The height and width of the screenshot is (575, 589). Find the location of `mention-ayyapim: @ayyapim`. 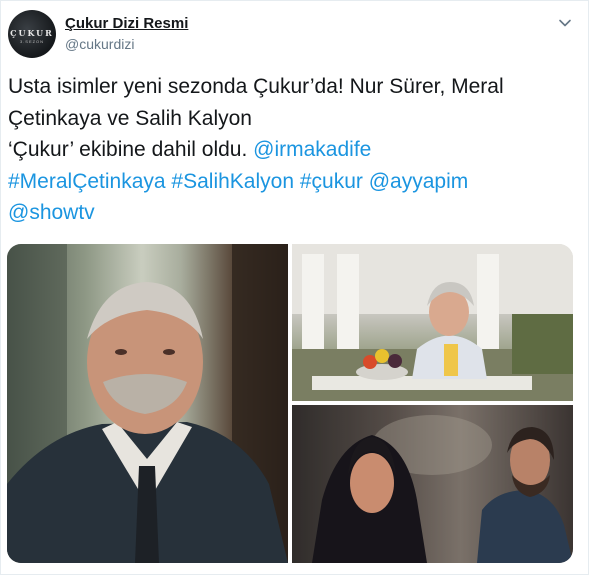

mention-ayyapim: @ayyapim is located at coordinates (419, 181).